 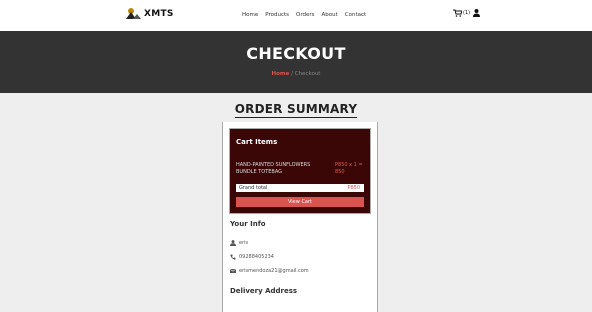 I want to click on nav-icons: (1), so click(x=467, y=13).